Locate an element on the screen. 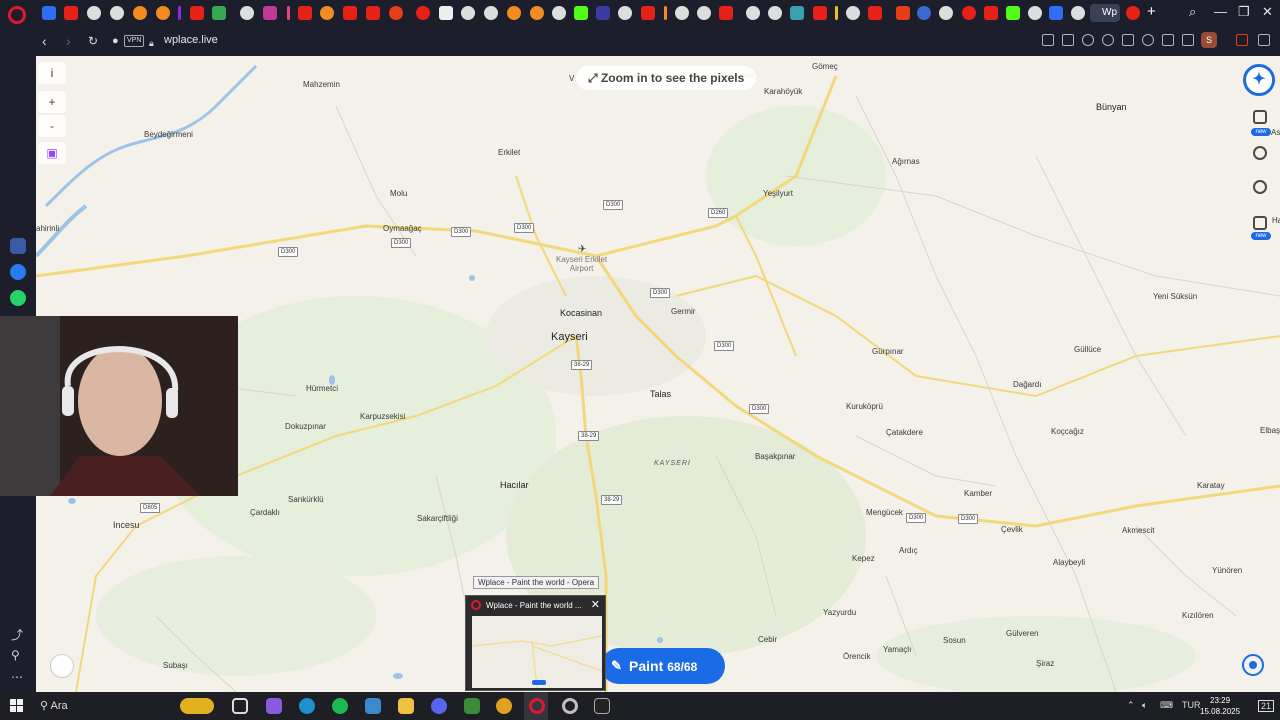 The image size is (1280, 720). chrome-icon is located at coordinates (504, 706).